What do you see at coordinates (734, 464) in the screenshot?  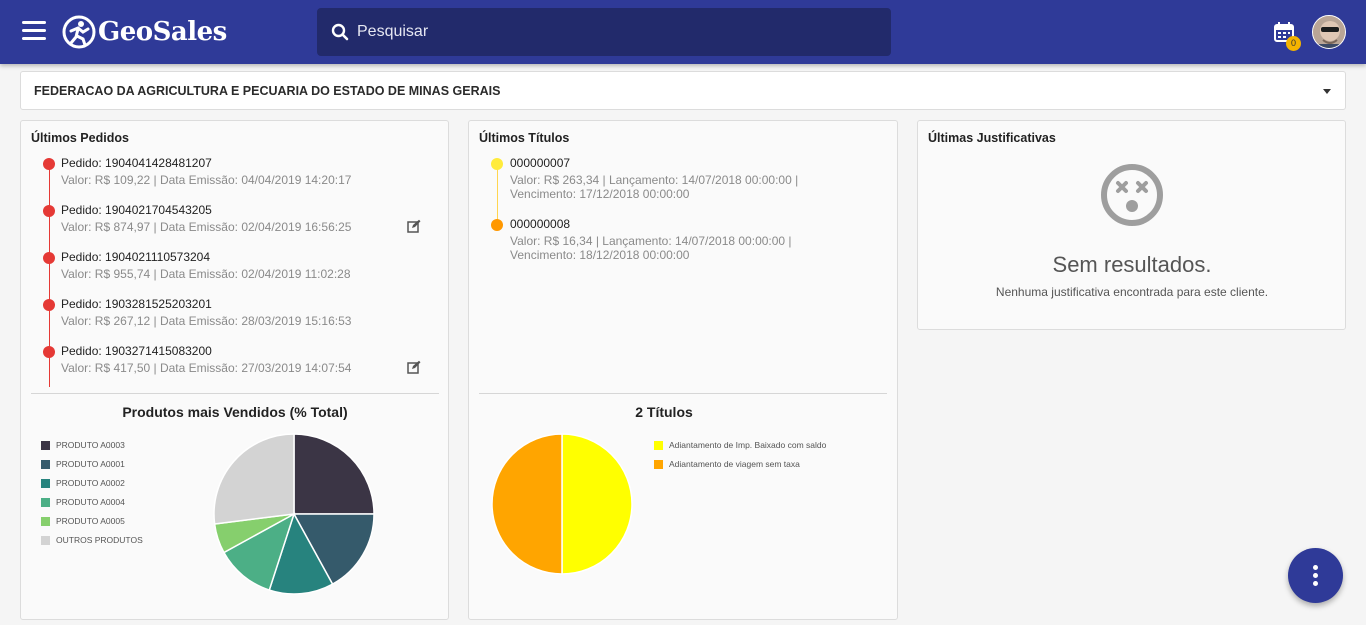 I see `legend-label: Adiantamento de viagem sem taxa` at bounding box center [734, 464].